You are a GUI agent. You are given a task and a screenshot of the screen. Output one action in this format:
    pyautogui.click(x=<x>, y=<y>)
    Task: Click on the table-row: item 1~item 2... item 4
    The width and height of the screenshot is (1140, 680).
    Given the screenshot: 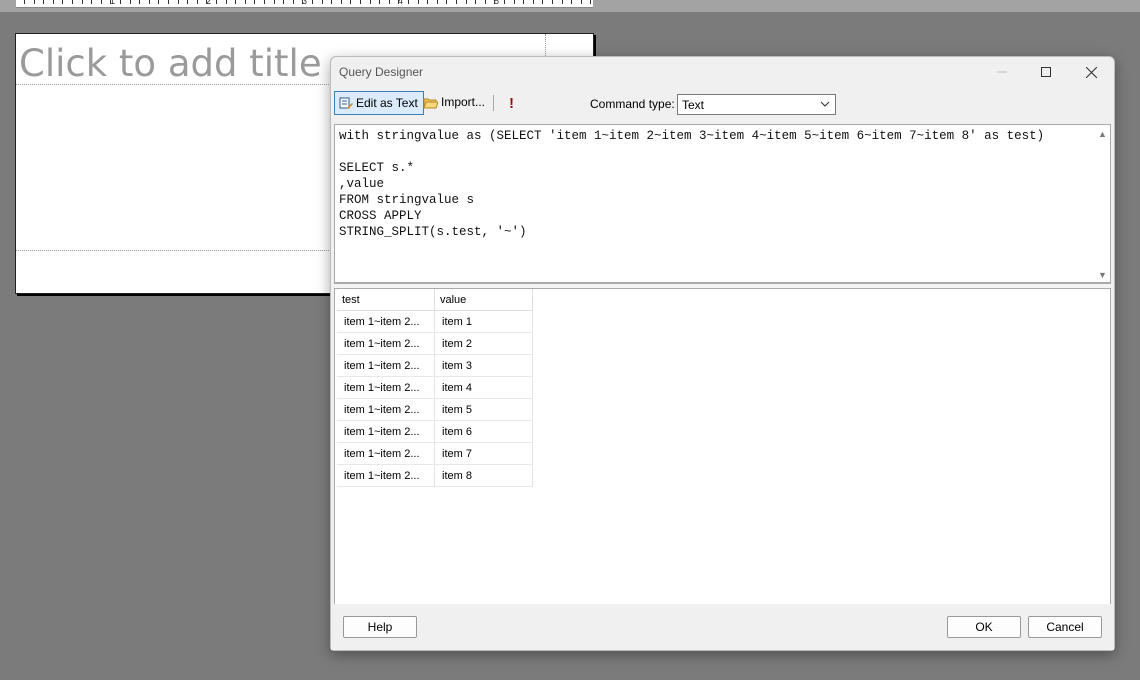 What is the action you would take?
    pyautogui.click(x=435, y=387)
    